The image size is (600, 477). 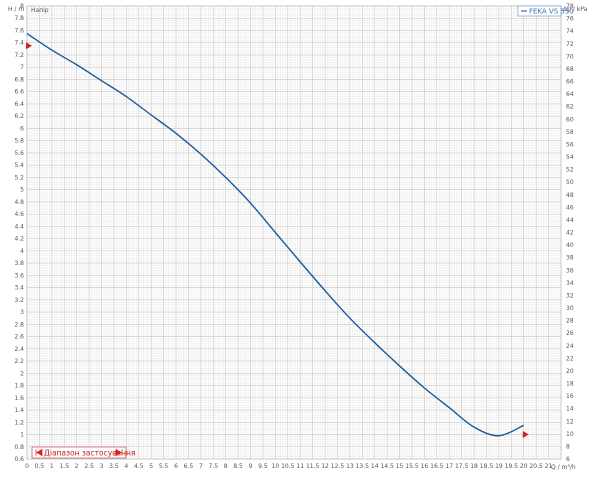 What do you see at coordinates (570, 346) in the screenshot?
I see `y-right-tick-label: 24` at bounding box center [570, 346].